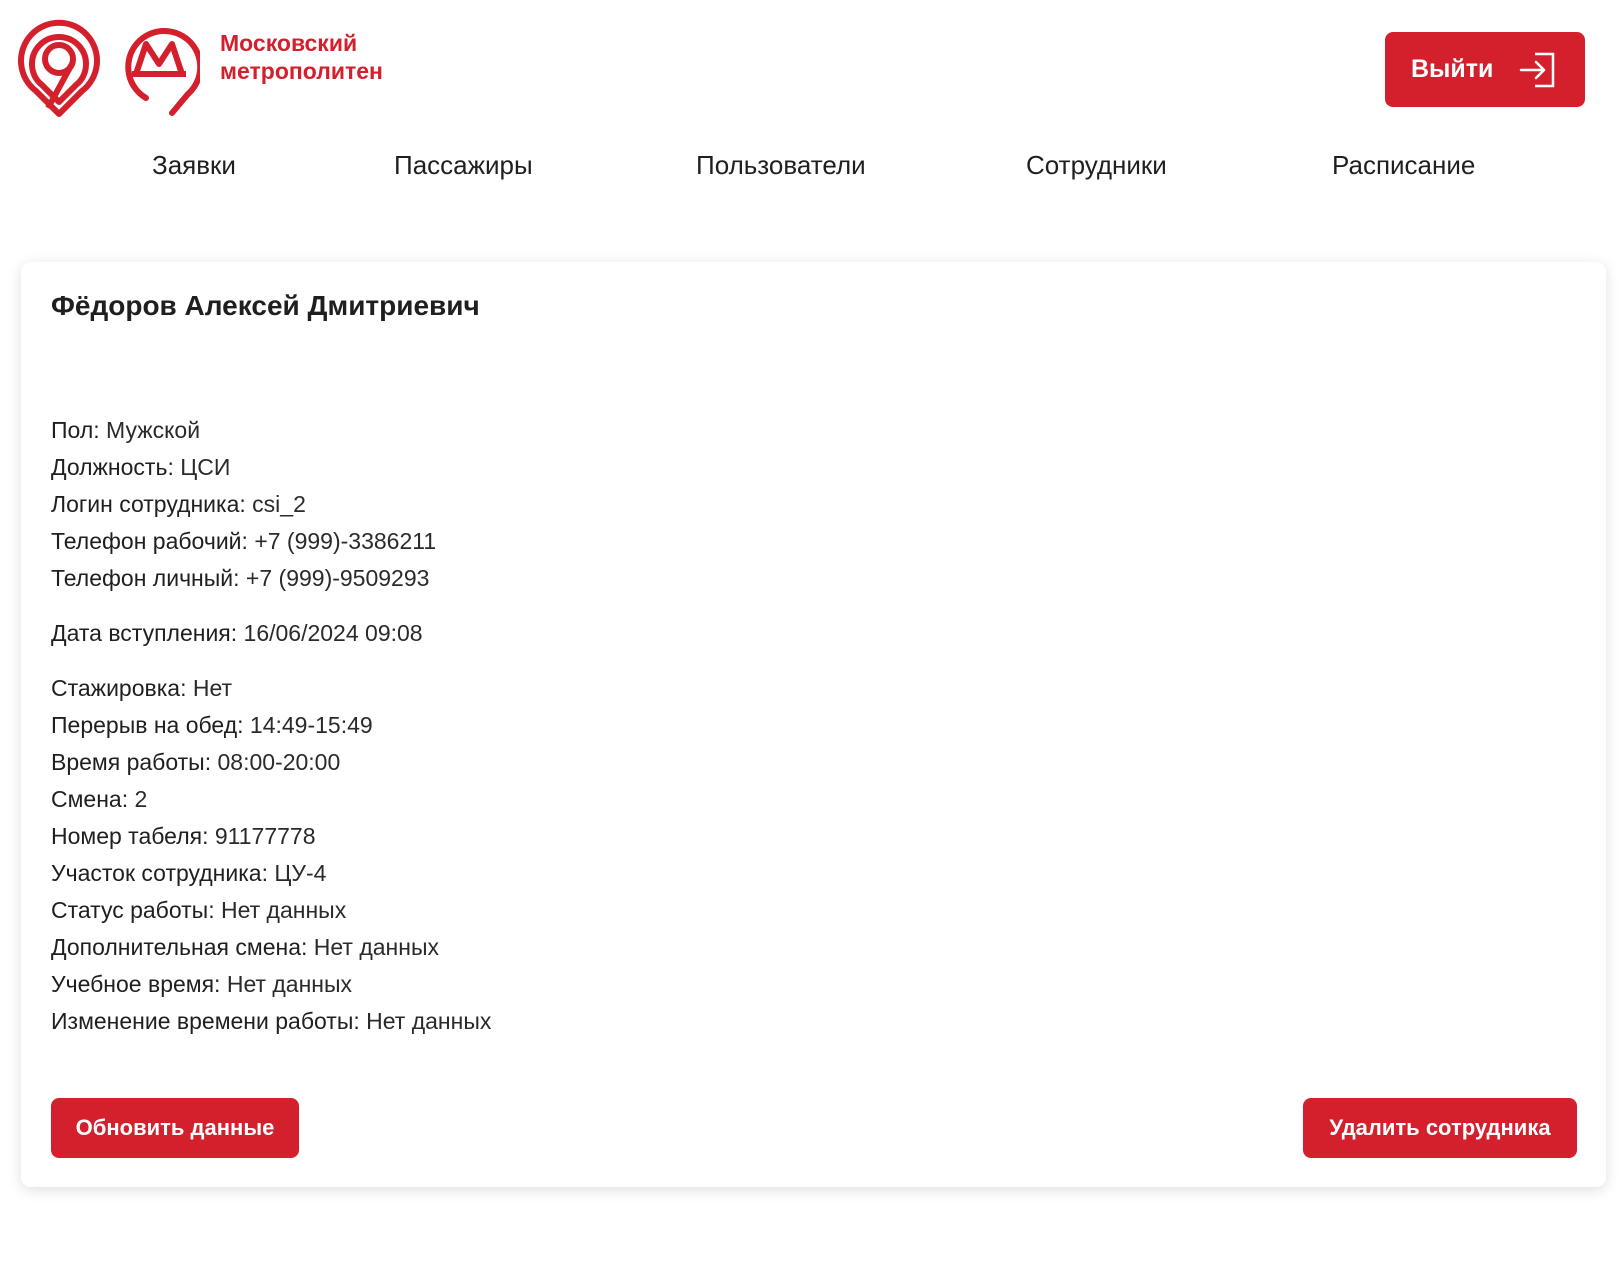 This screenshot has height=1285, width=1620. I want to click on field-label: Номер табеля:, so click(130, 836).